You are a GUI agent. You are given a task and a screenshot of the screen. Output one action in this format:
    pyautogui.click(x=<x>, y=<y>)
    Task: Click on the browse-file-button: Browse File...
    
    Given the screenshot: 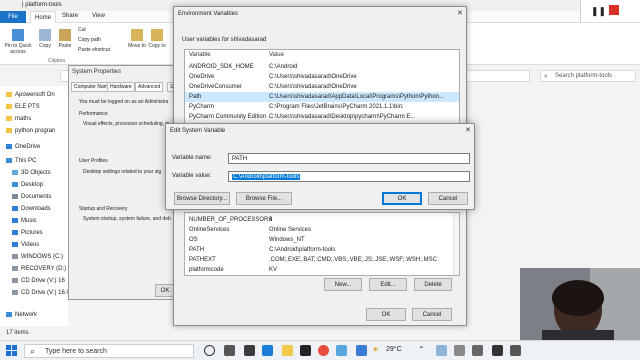 What is the action you would take?
    pyautogui.click(x=264, y=198)
    